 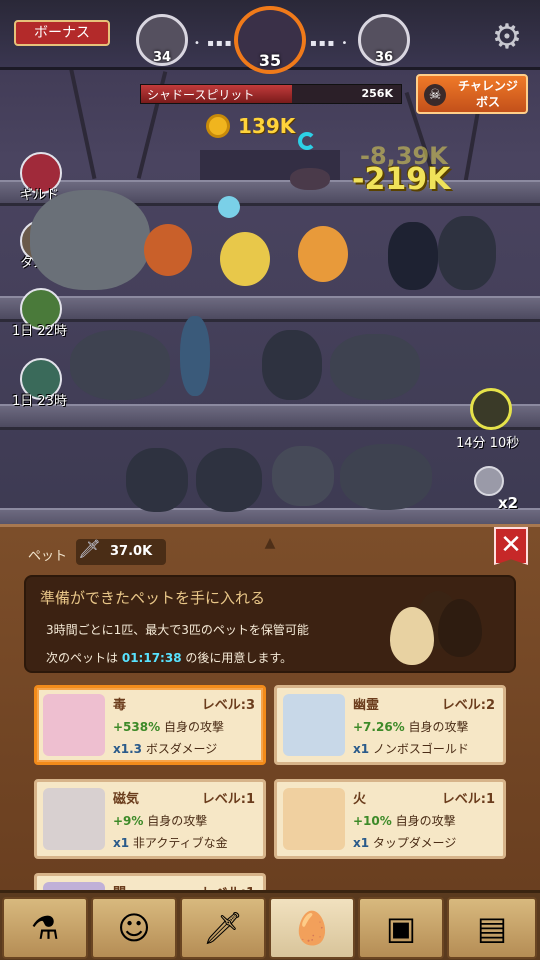 What do you see at coordinates (401, 179) in the screenshot?
I see `damage-number: -219K` at bounding box center [401, 179].